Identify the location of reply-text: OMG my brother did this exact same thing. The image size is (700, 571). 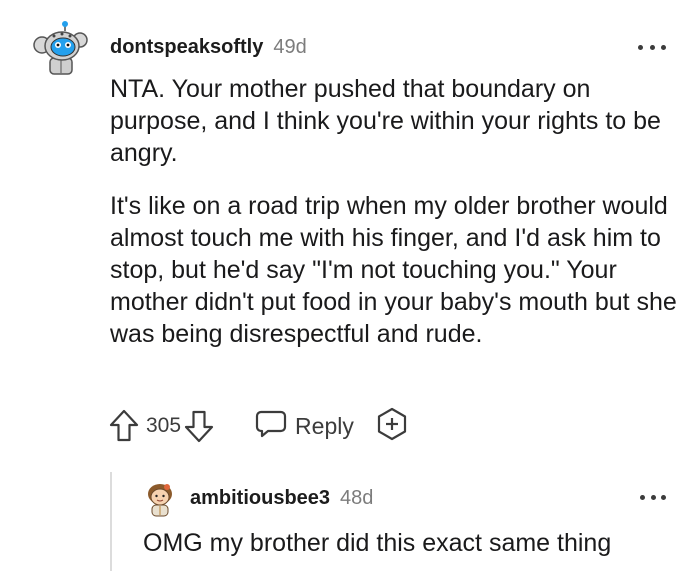
(377, 543).